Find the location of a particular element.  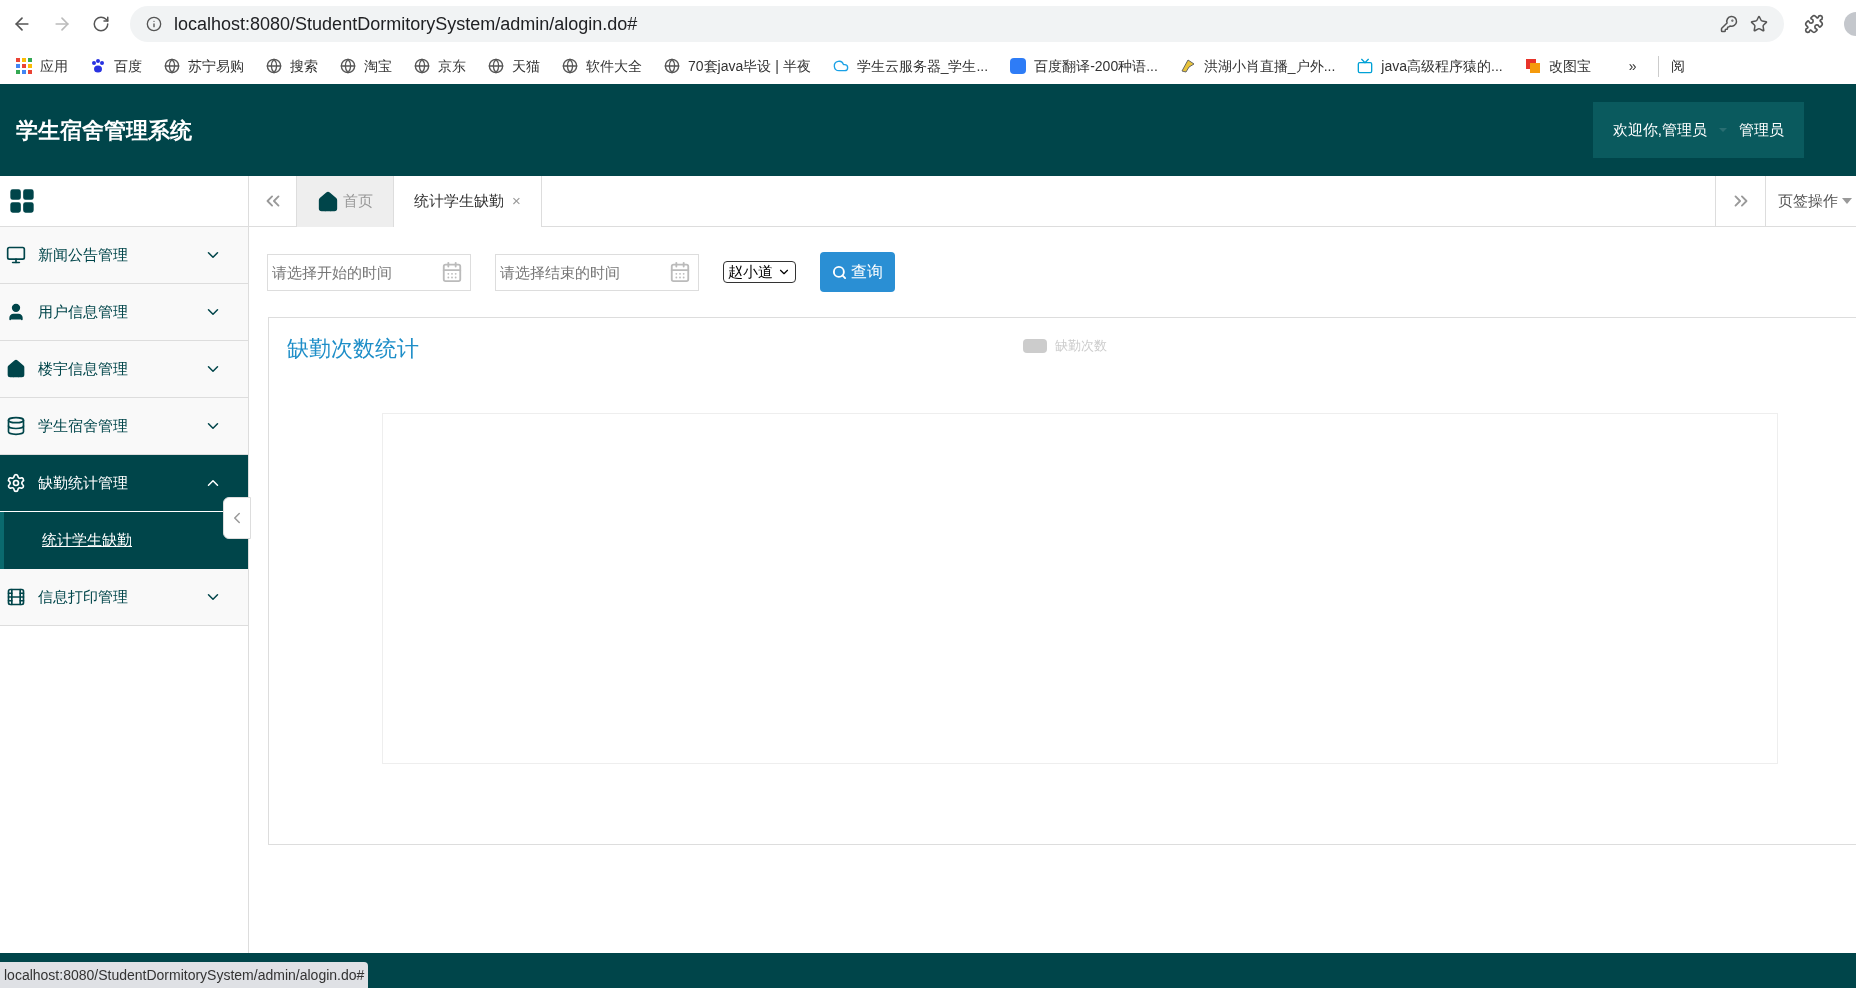

sidebar-menu-item: 缺勤统计管理 is located at coordinates (124, 483).